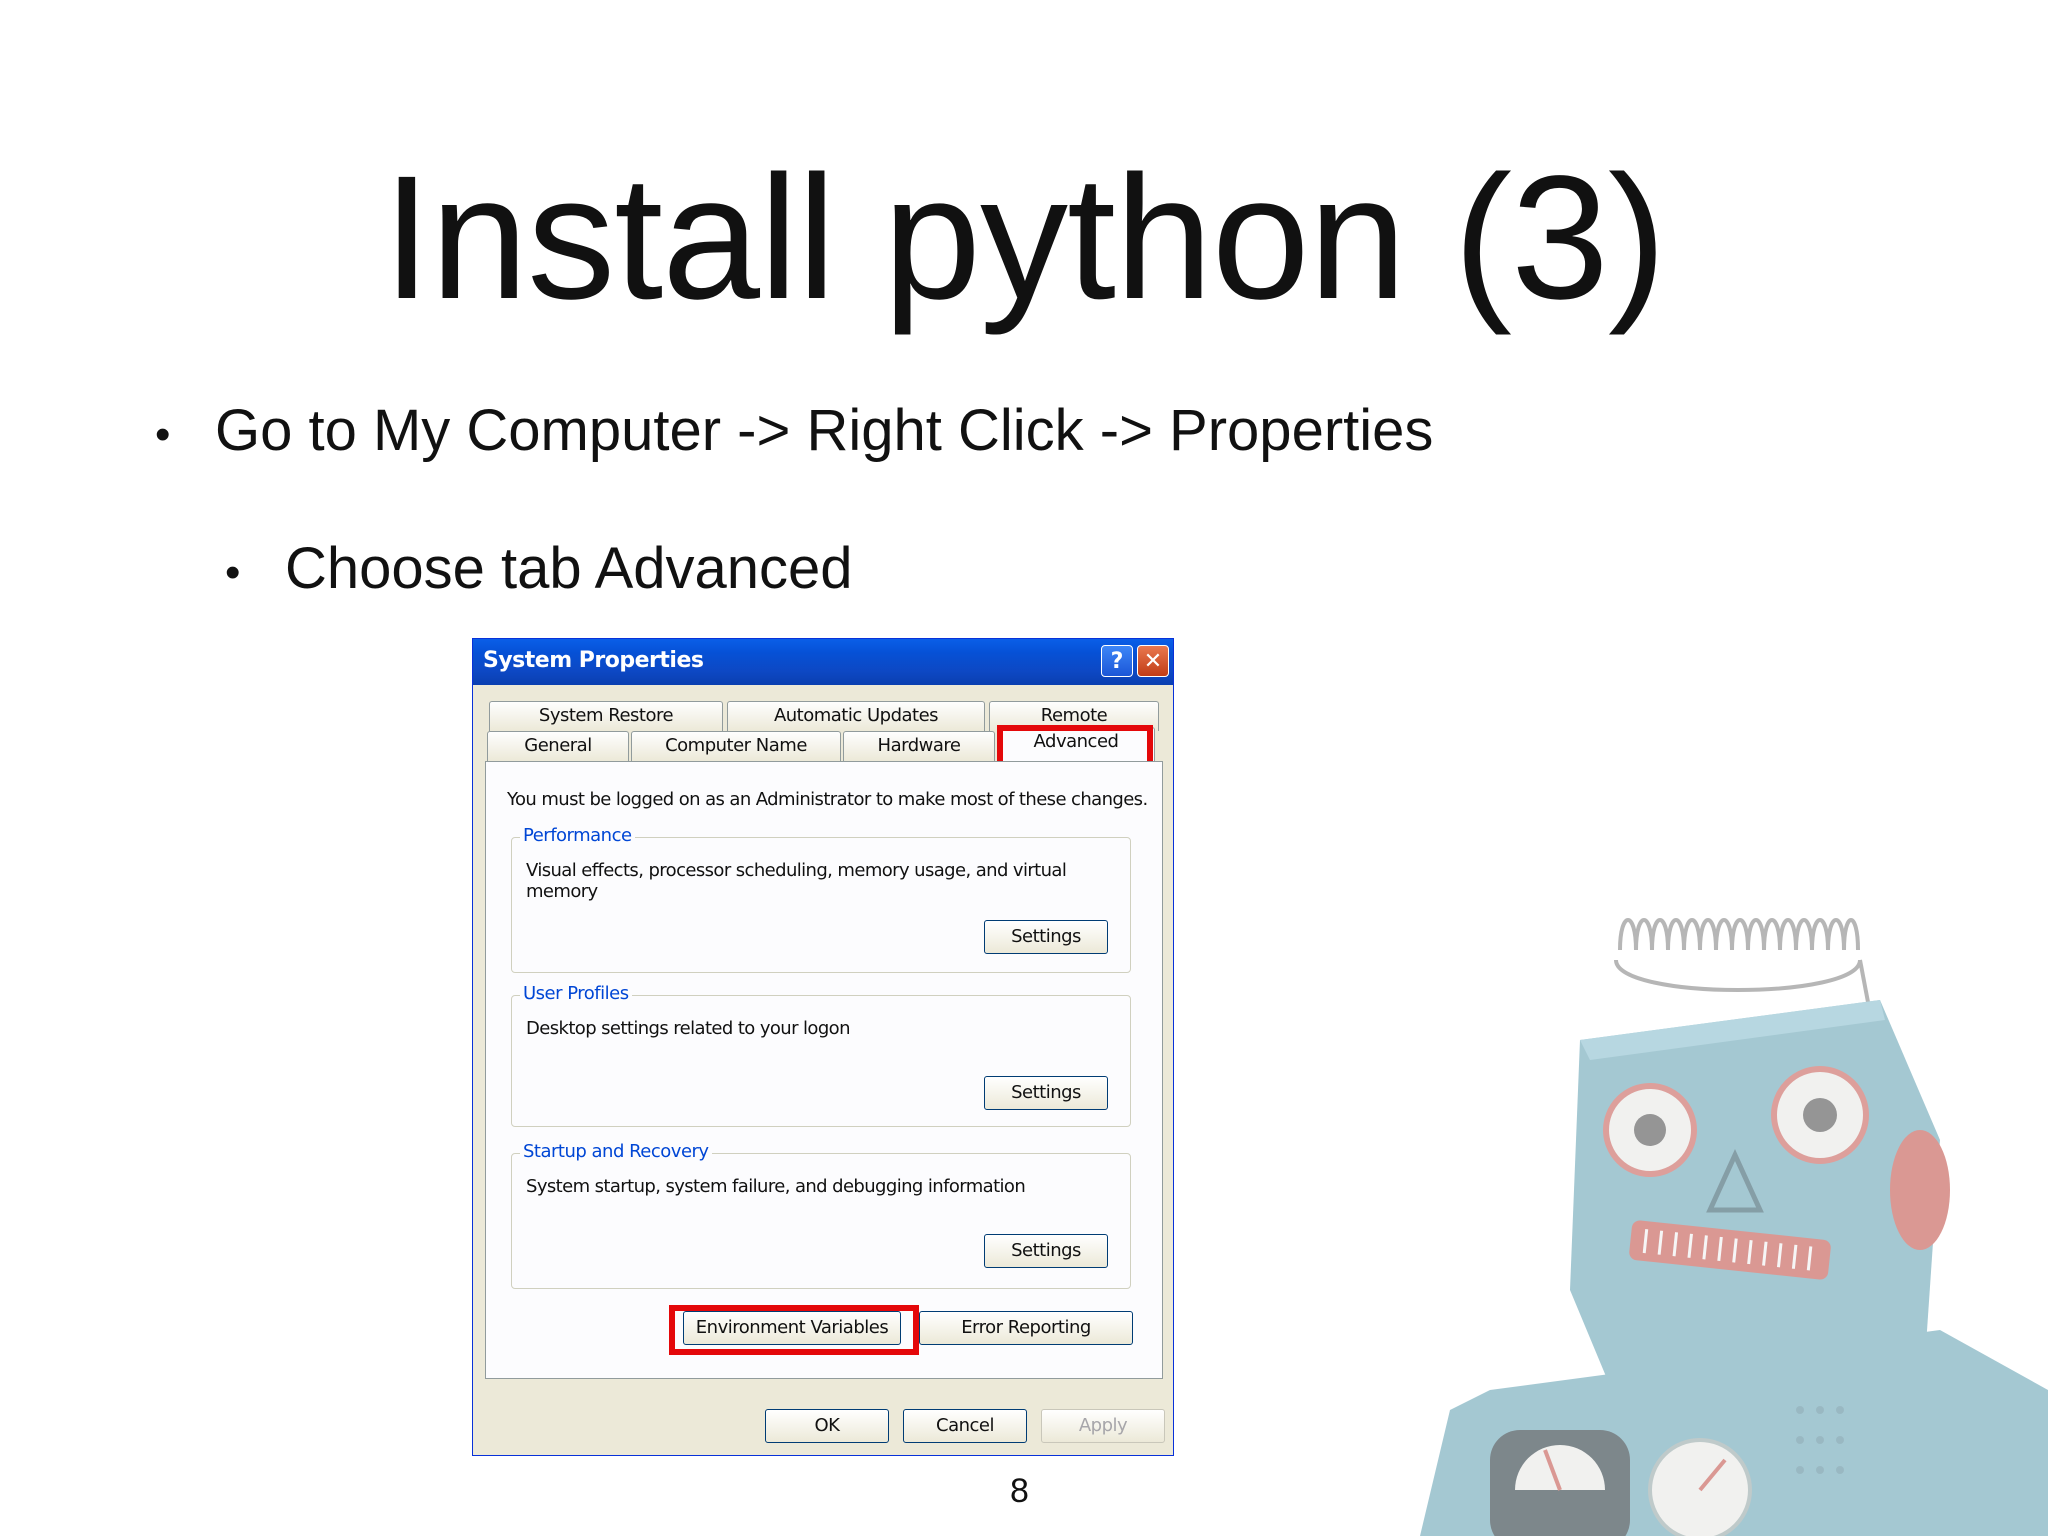  What do you see at coordinates (1046, 1093) in the screenshot?
I see `user-profiles-settings-button: Settings` at bounding box center [1046, 1093].